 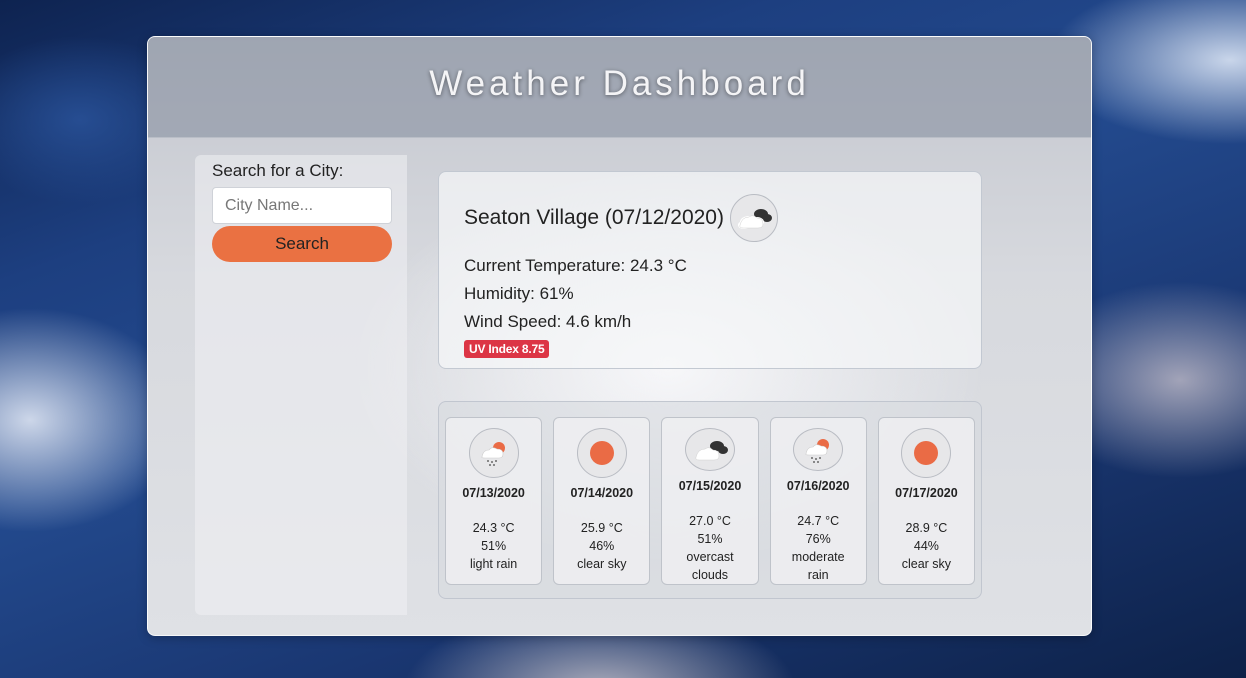 What do you see at coordinates (619, 83) in the screenshot?
I see `page-title: Weather Dashboard` at bounding box center [619, 83].